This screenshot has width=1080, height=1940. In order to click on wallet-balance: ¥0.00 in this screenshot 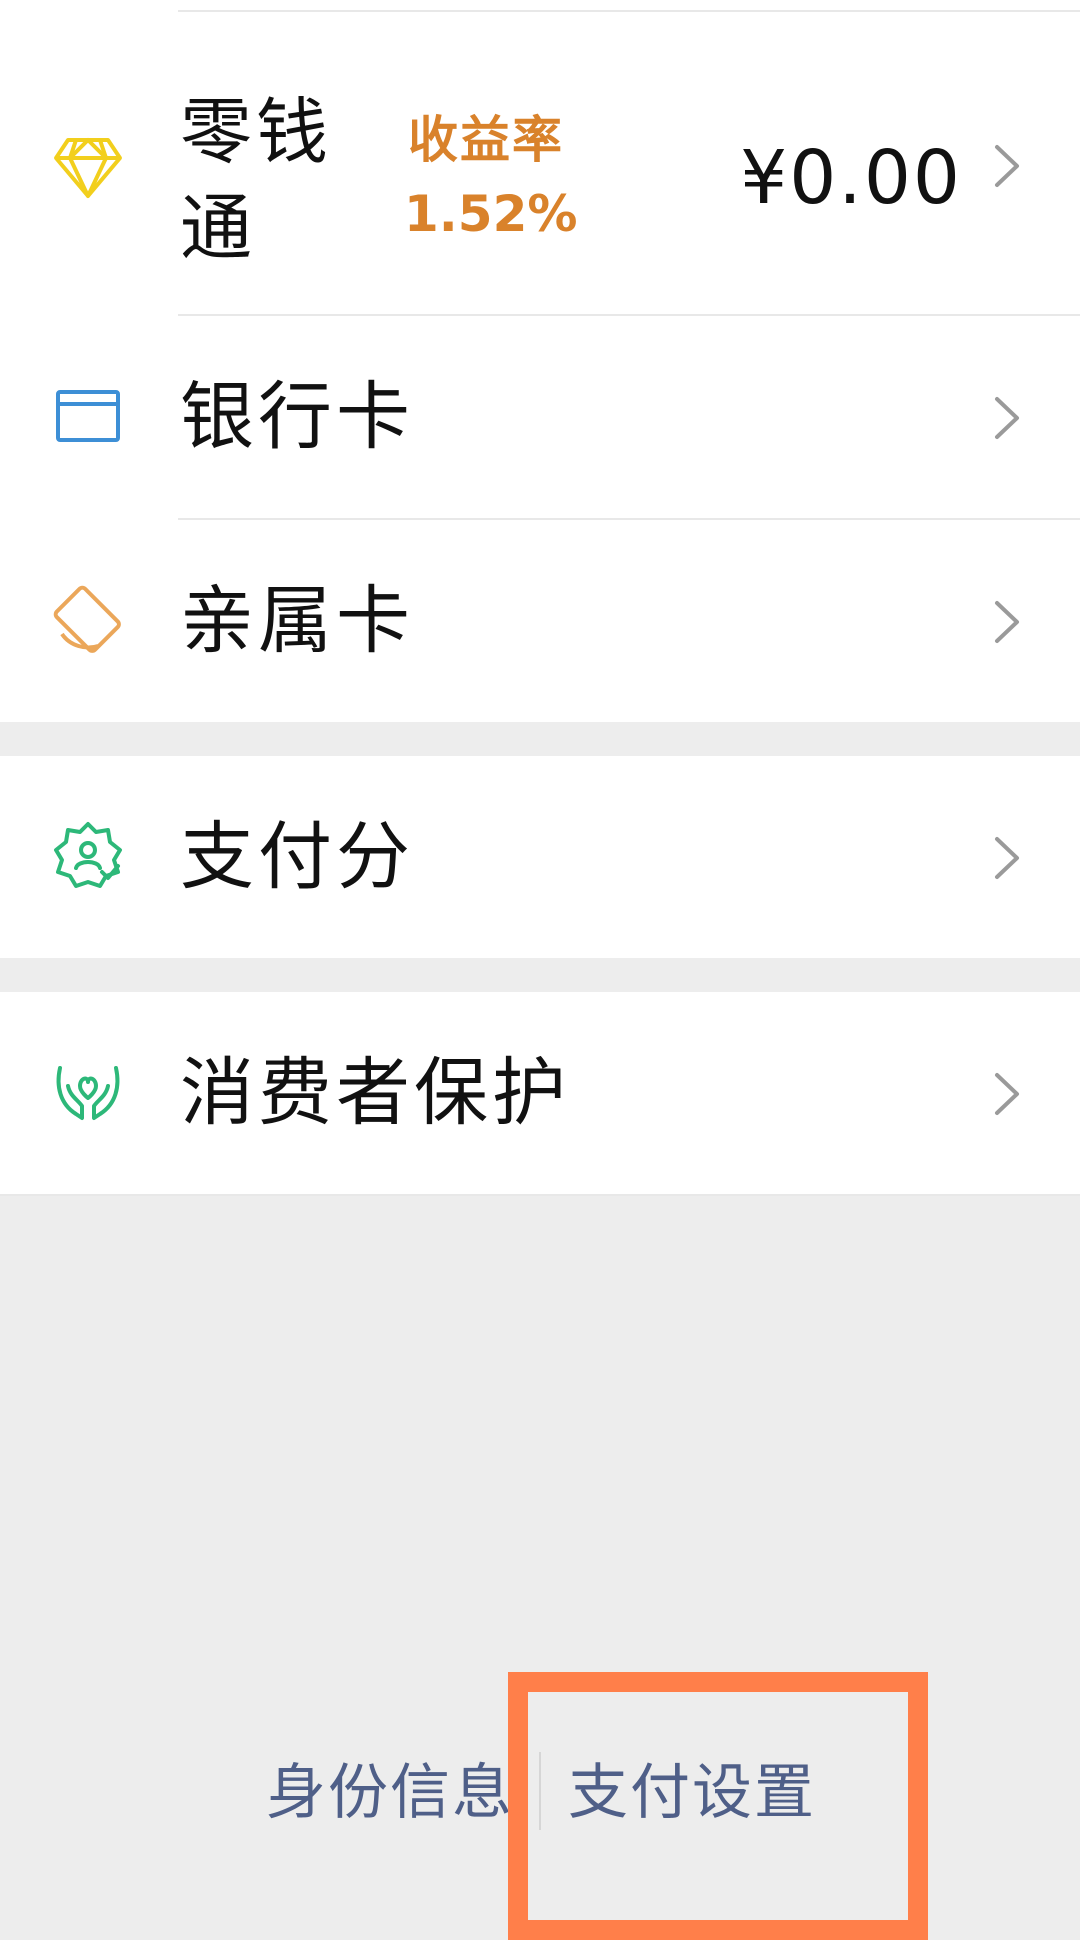, I will do `click(851, 178)`.